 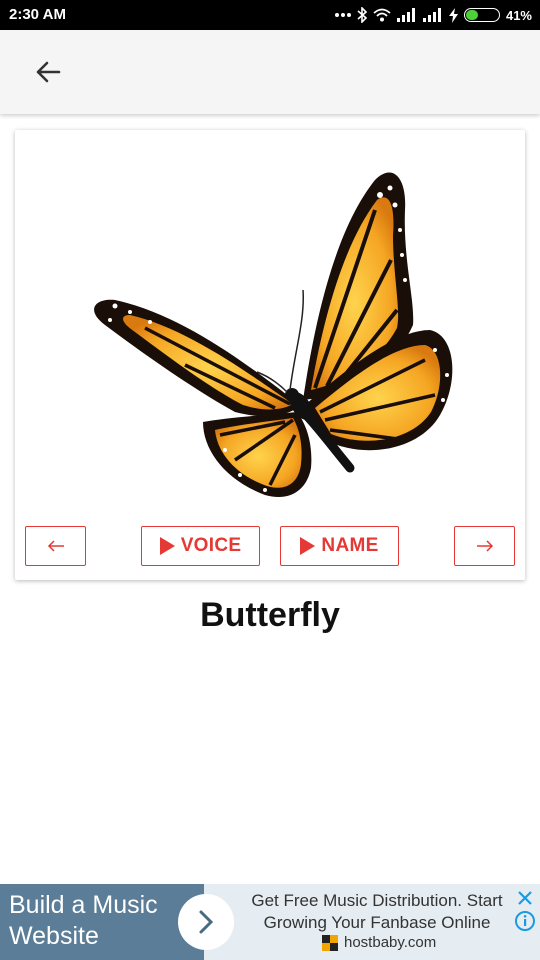 What do you see at coordinates (481, 15) in the screenshot?
I see `battery-icon` at bounding box center [481, 15].